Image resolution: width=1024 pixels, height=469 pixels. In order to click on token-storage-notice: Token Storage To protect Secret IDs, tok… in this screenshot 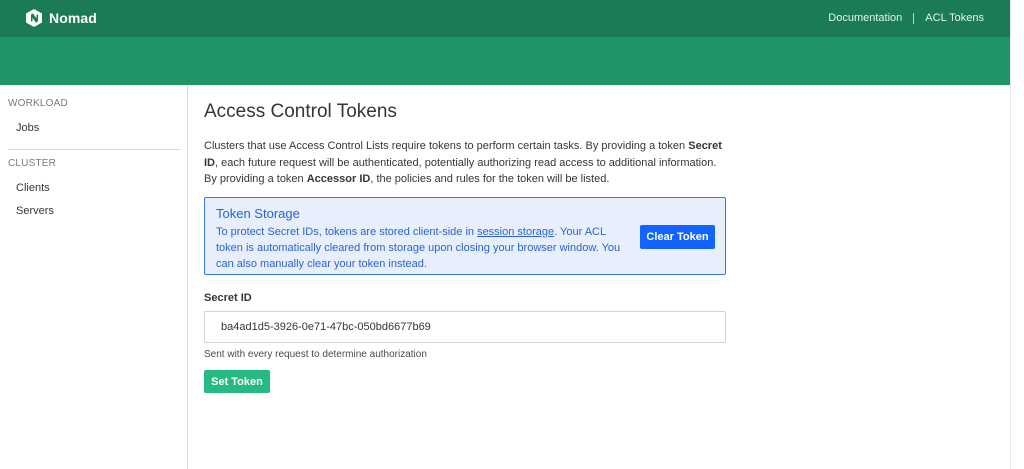, I will do `click(465, 236)`.